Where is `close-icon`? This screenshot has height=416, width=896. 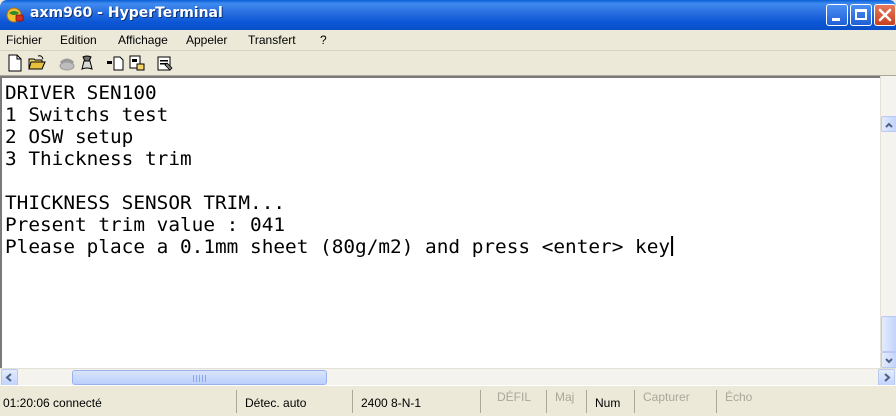
close-icon is located at coordinates (885, 15).